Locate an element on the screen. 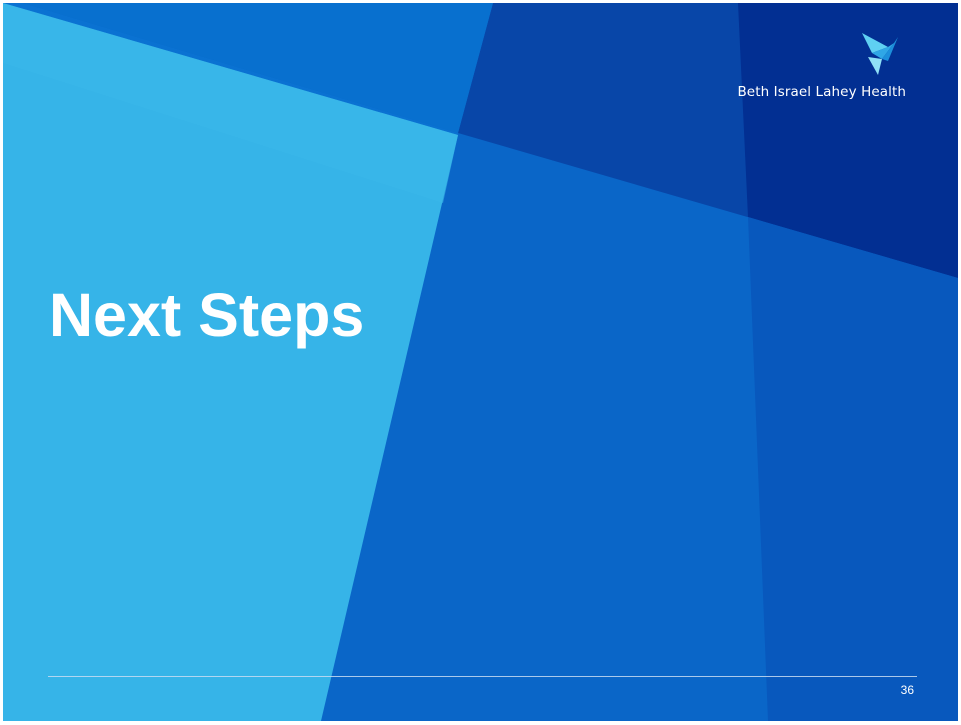 This screenshot has height=725, width=961. brand-name: Beth Israel Lahey Health is located at coordinates (821, 92).